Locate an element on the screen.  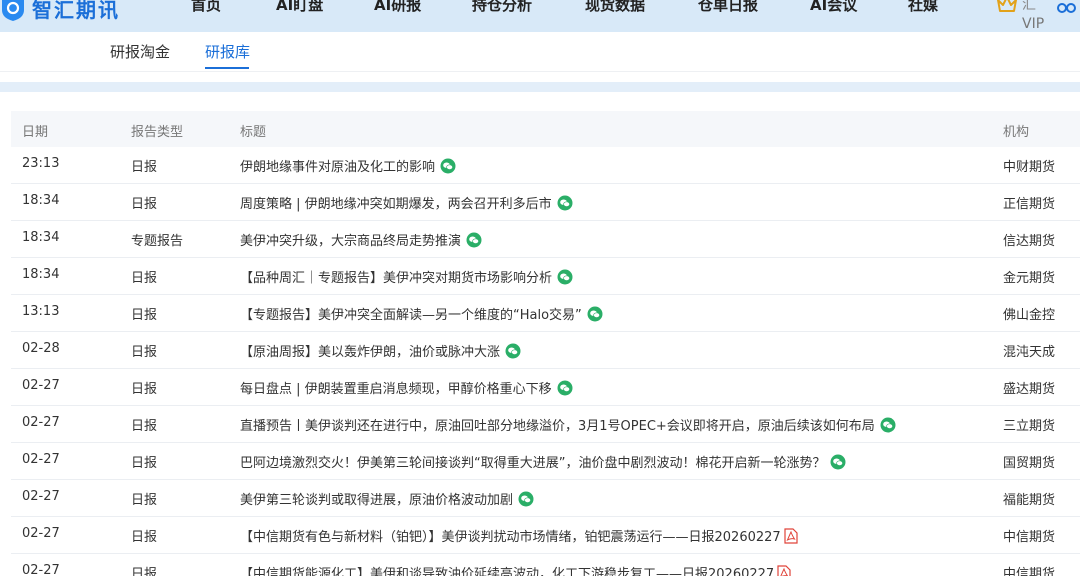
tab-report-gold: 研报淘金 is located at coordinates (140, 51).